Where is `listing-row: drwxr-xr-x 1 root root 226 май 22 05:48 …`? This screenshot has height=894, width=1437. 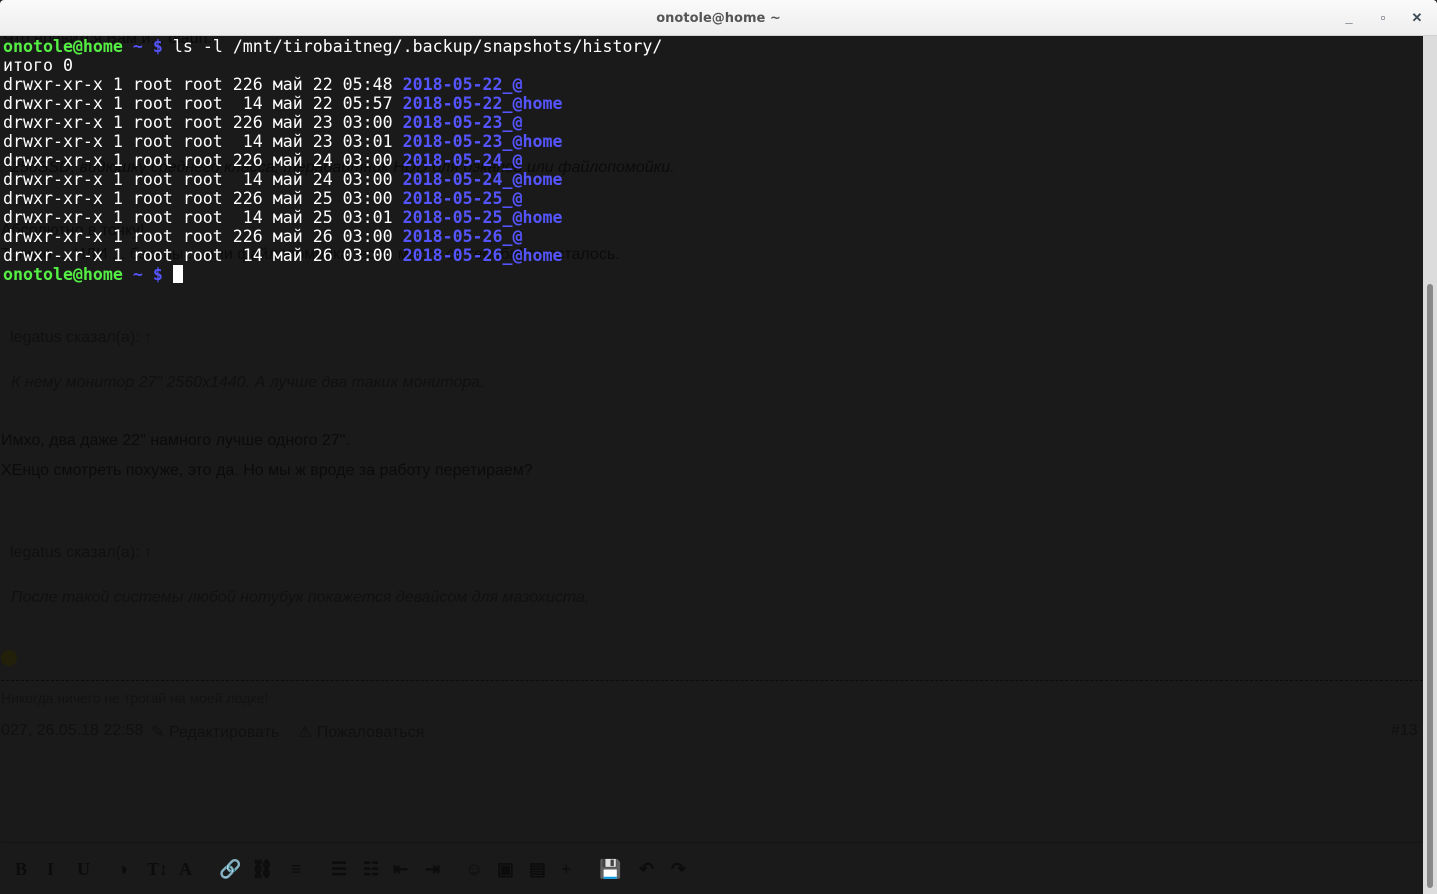 listing-row: drwxr-xr-x 1 root root 226 май 22 05:48 … is located at coordinates (263, 84).